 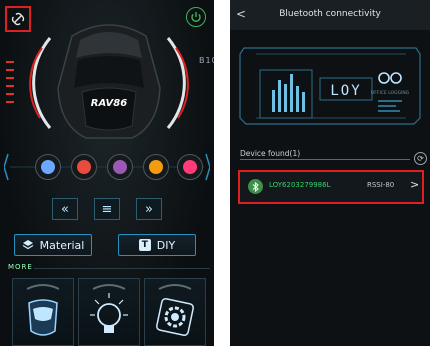 I want to click on helmet-outline-icon, so click(x=43, y=310).